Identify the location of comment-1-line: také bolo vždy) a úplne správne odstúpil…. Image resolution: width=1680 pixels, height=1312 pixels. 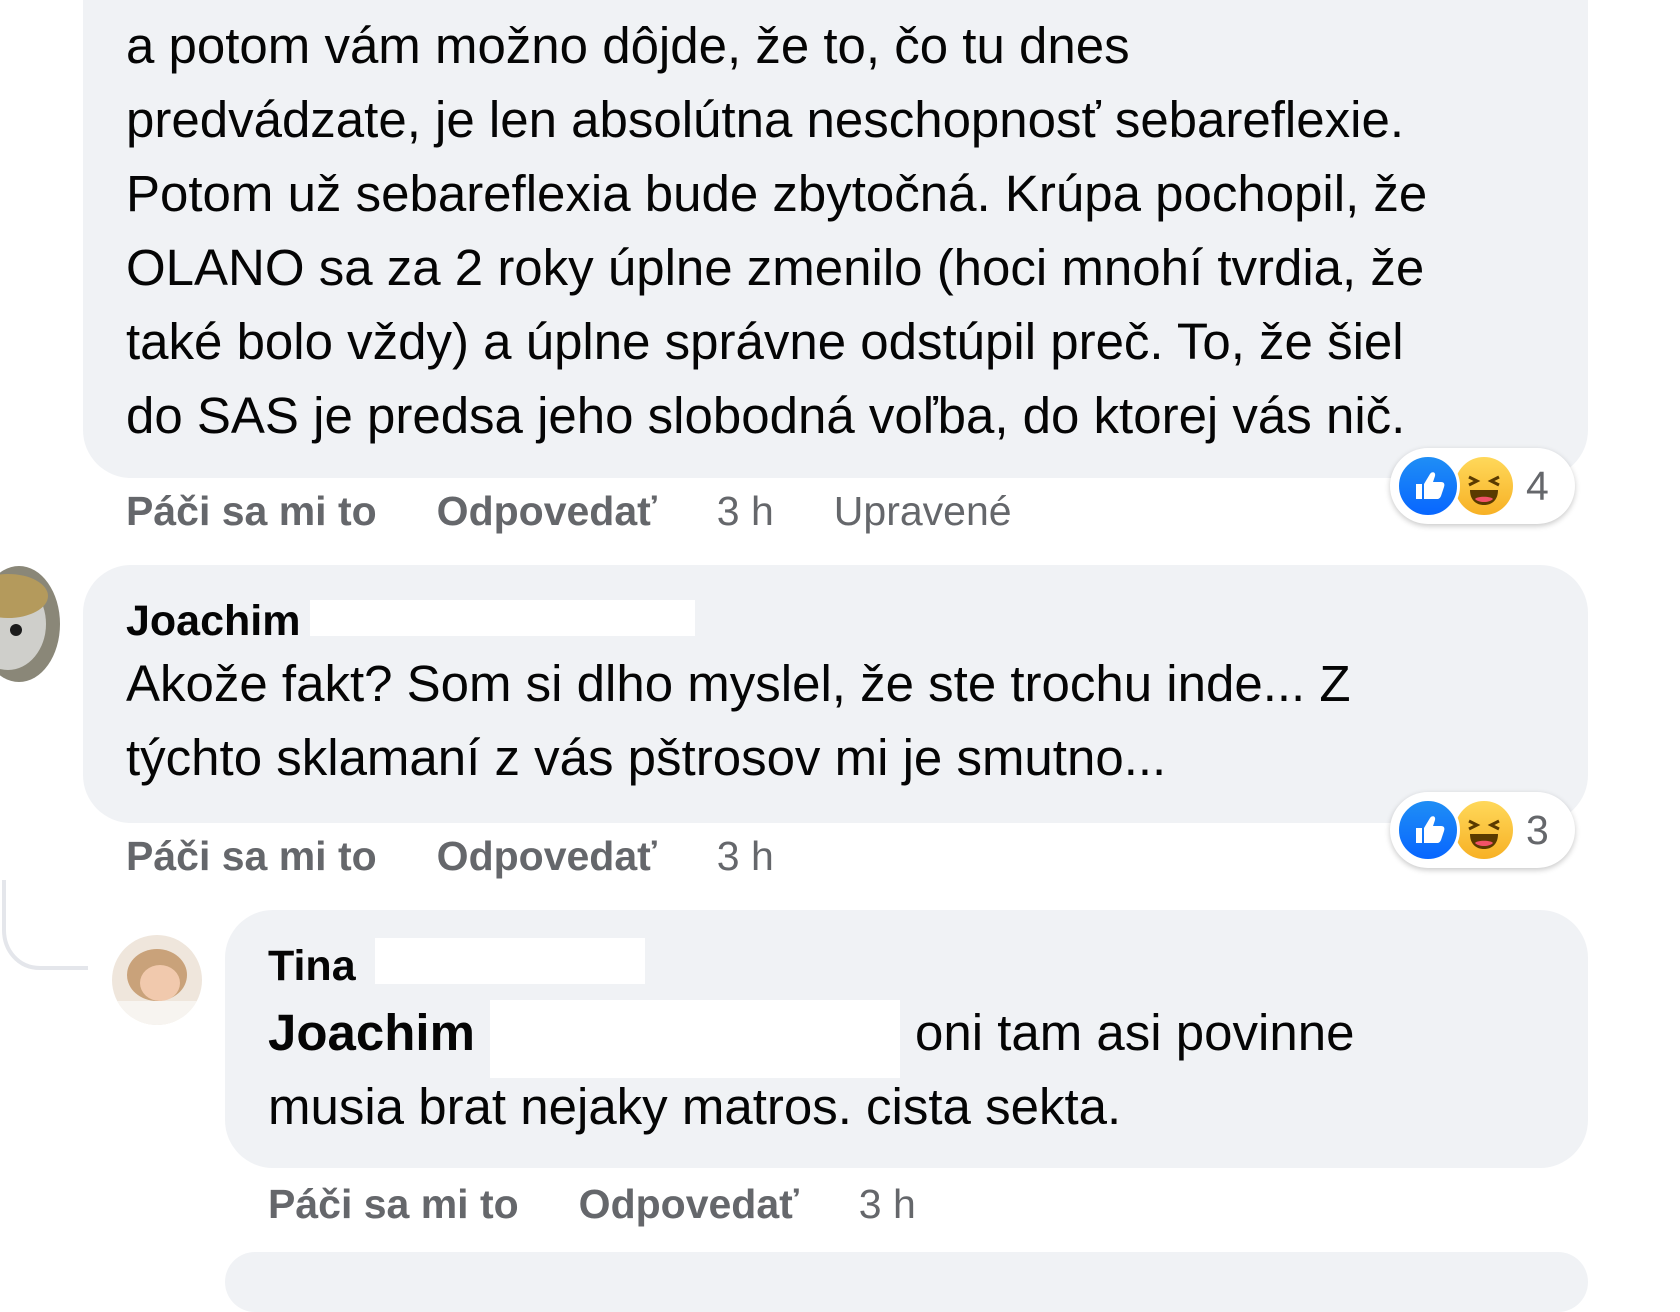
(765, 341).